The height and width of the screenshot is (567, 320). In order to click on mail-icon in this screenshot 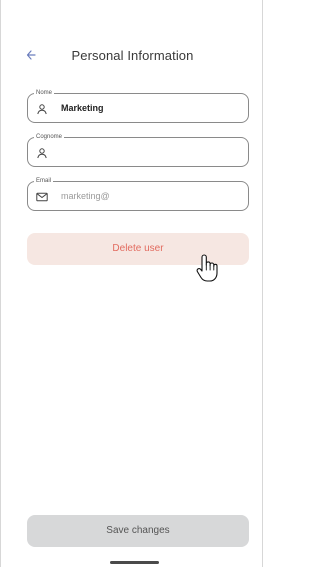, I will do `click(42, 196)`.